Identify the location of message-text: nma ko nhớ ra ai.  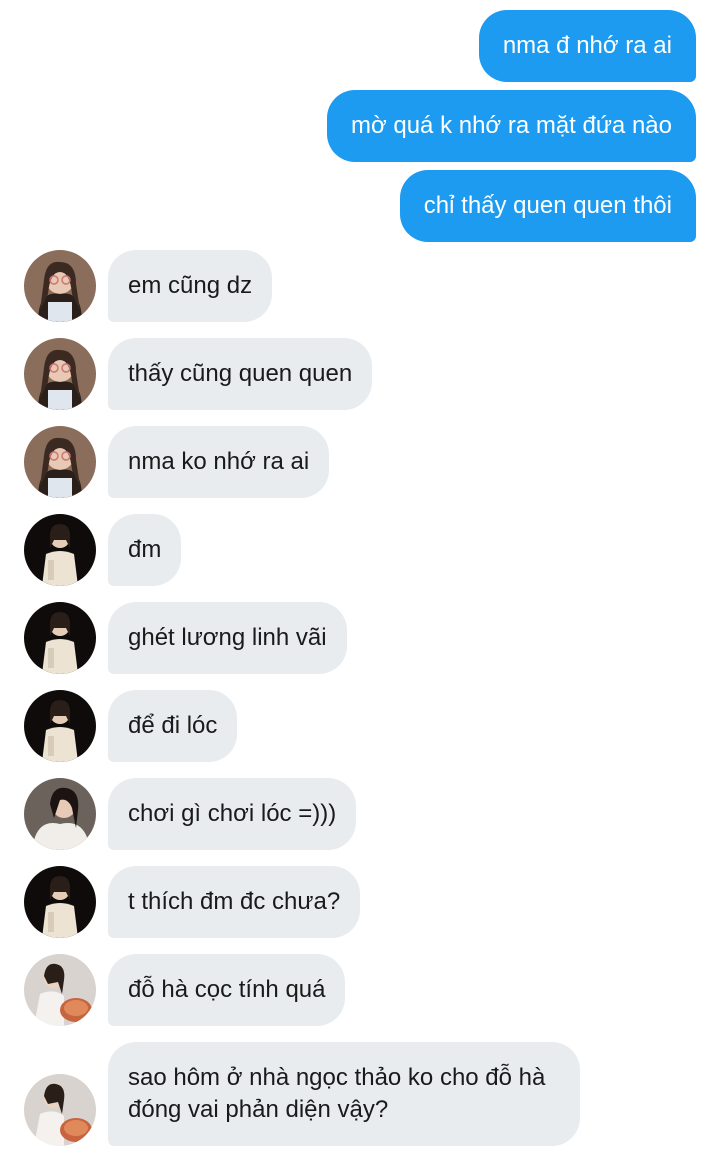
(219, 461).